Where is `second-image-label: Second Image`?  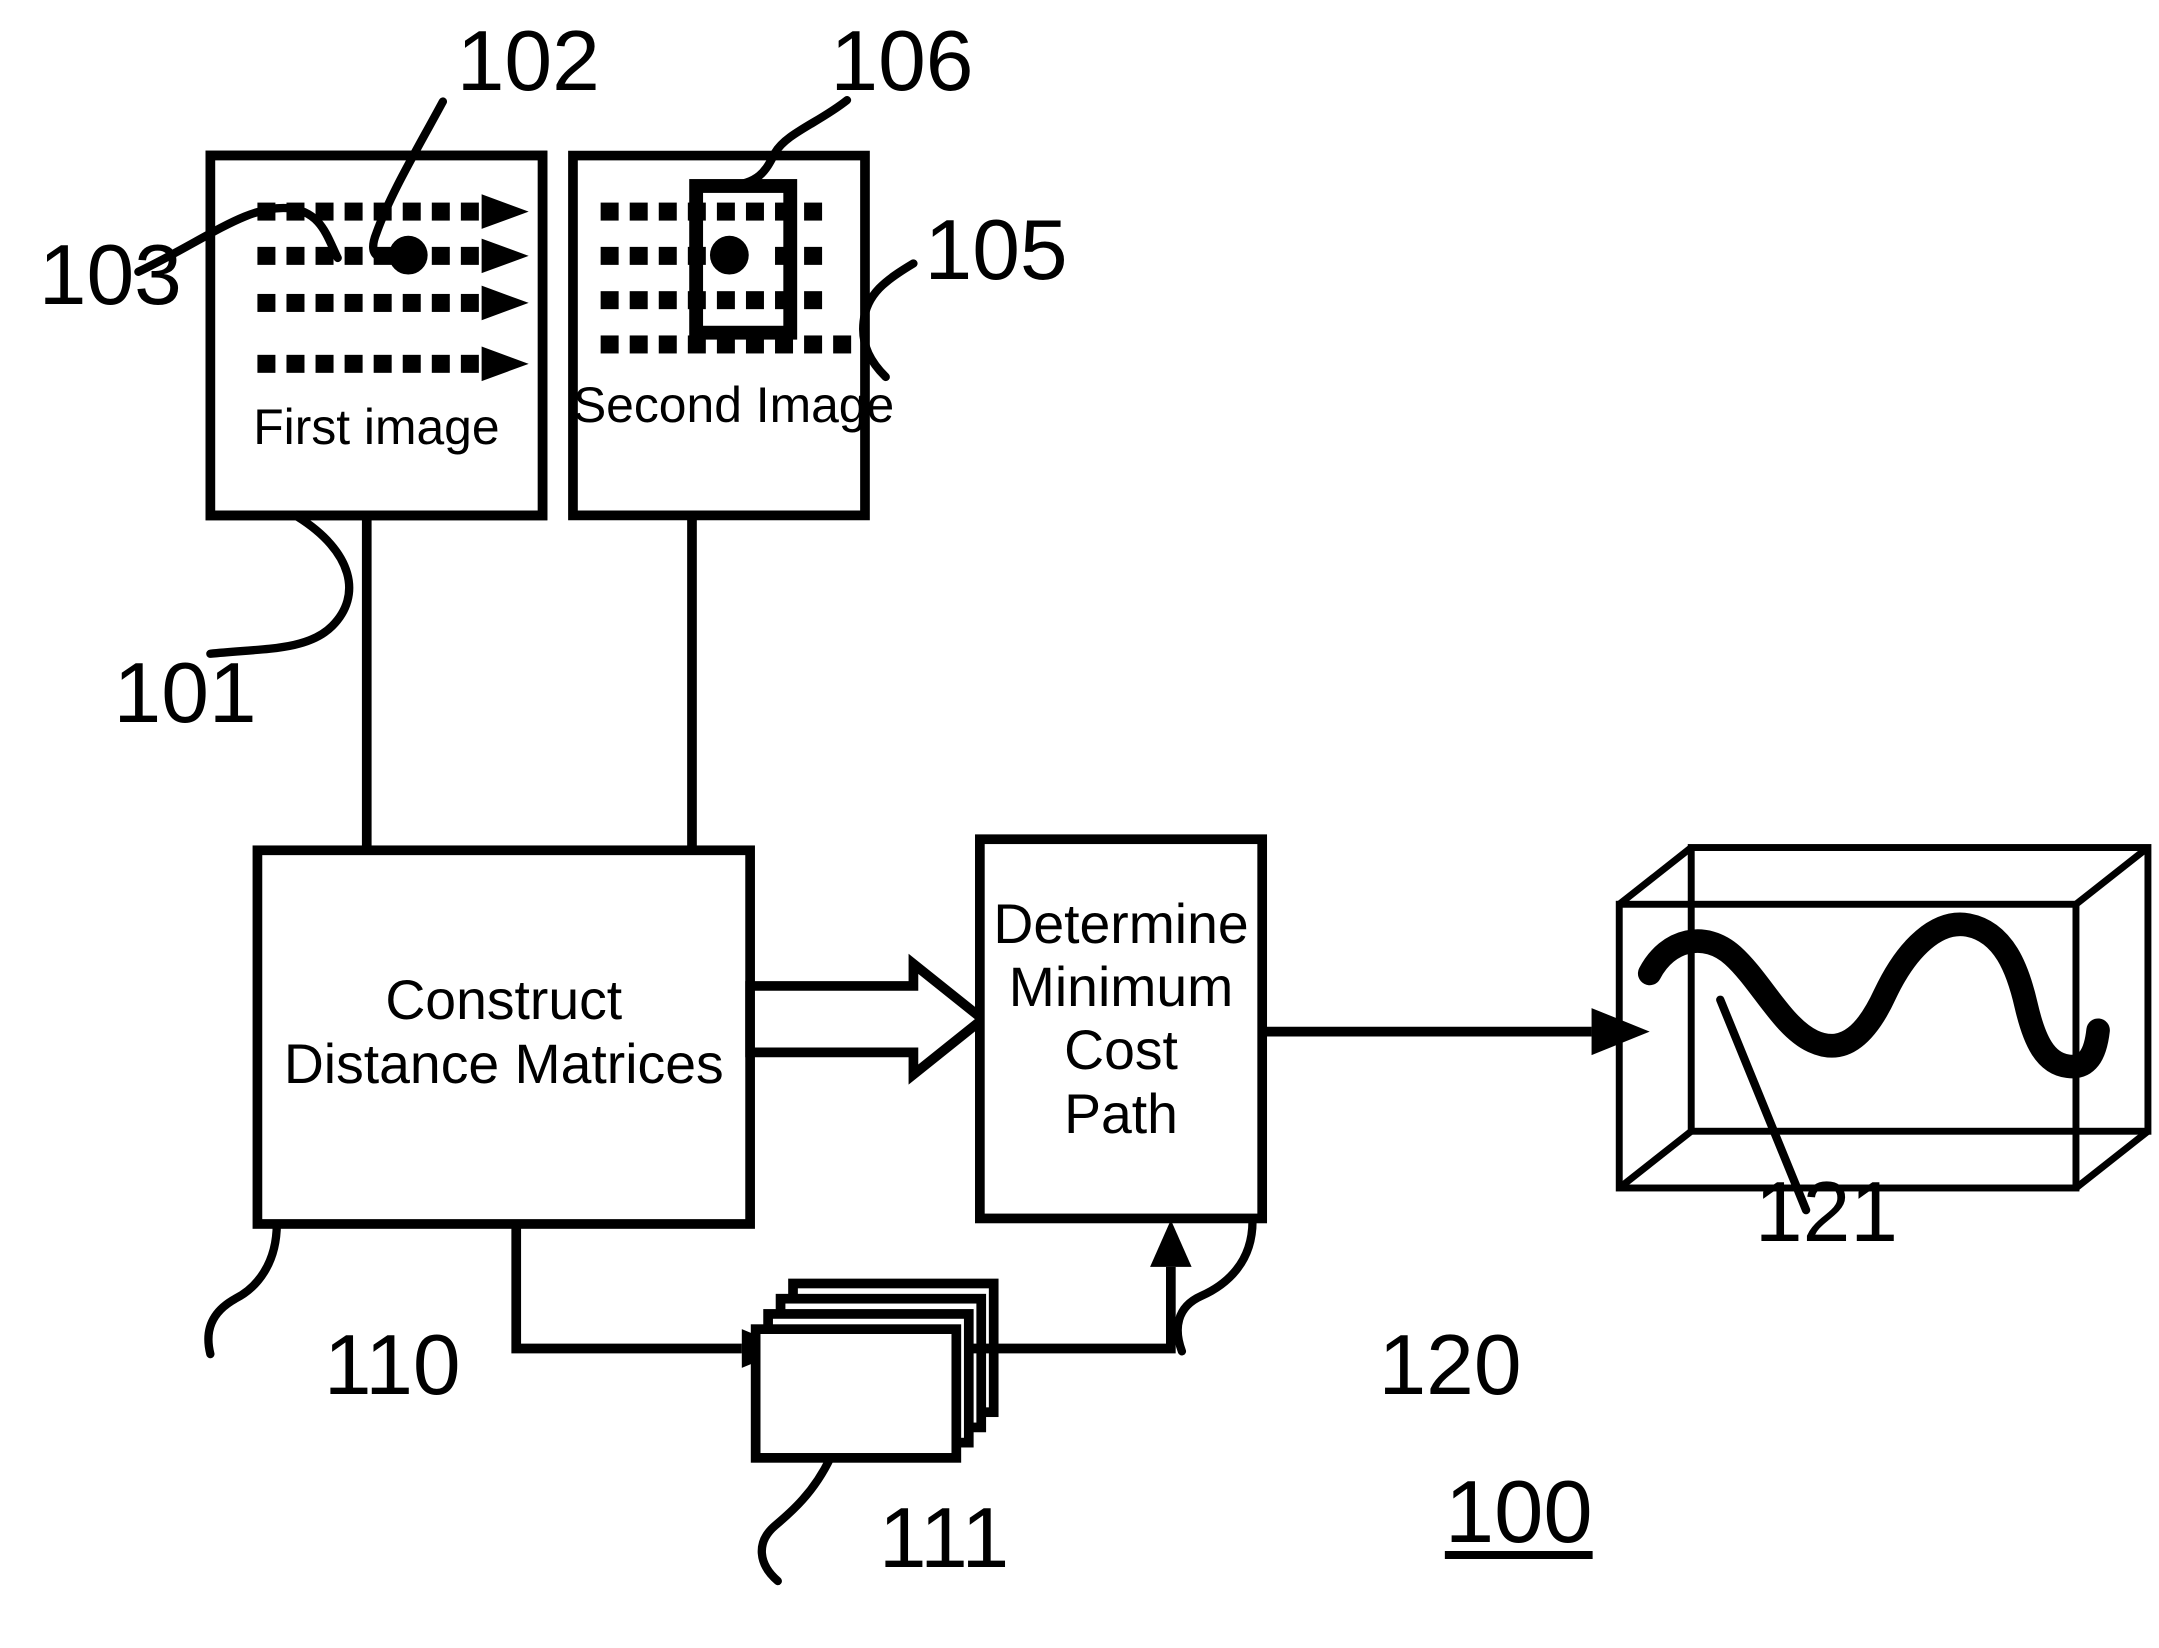
second-image-label: Second Image is located at coordinates (733, 404).